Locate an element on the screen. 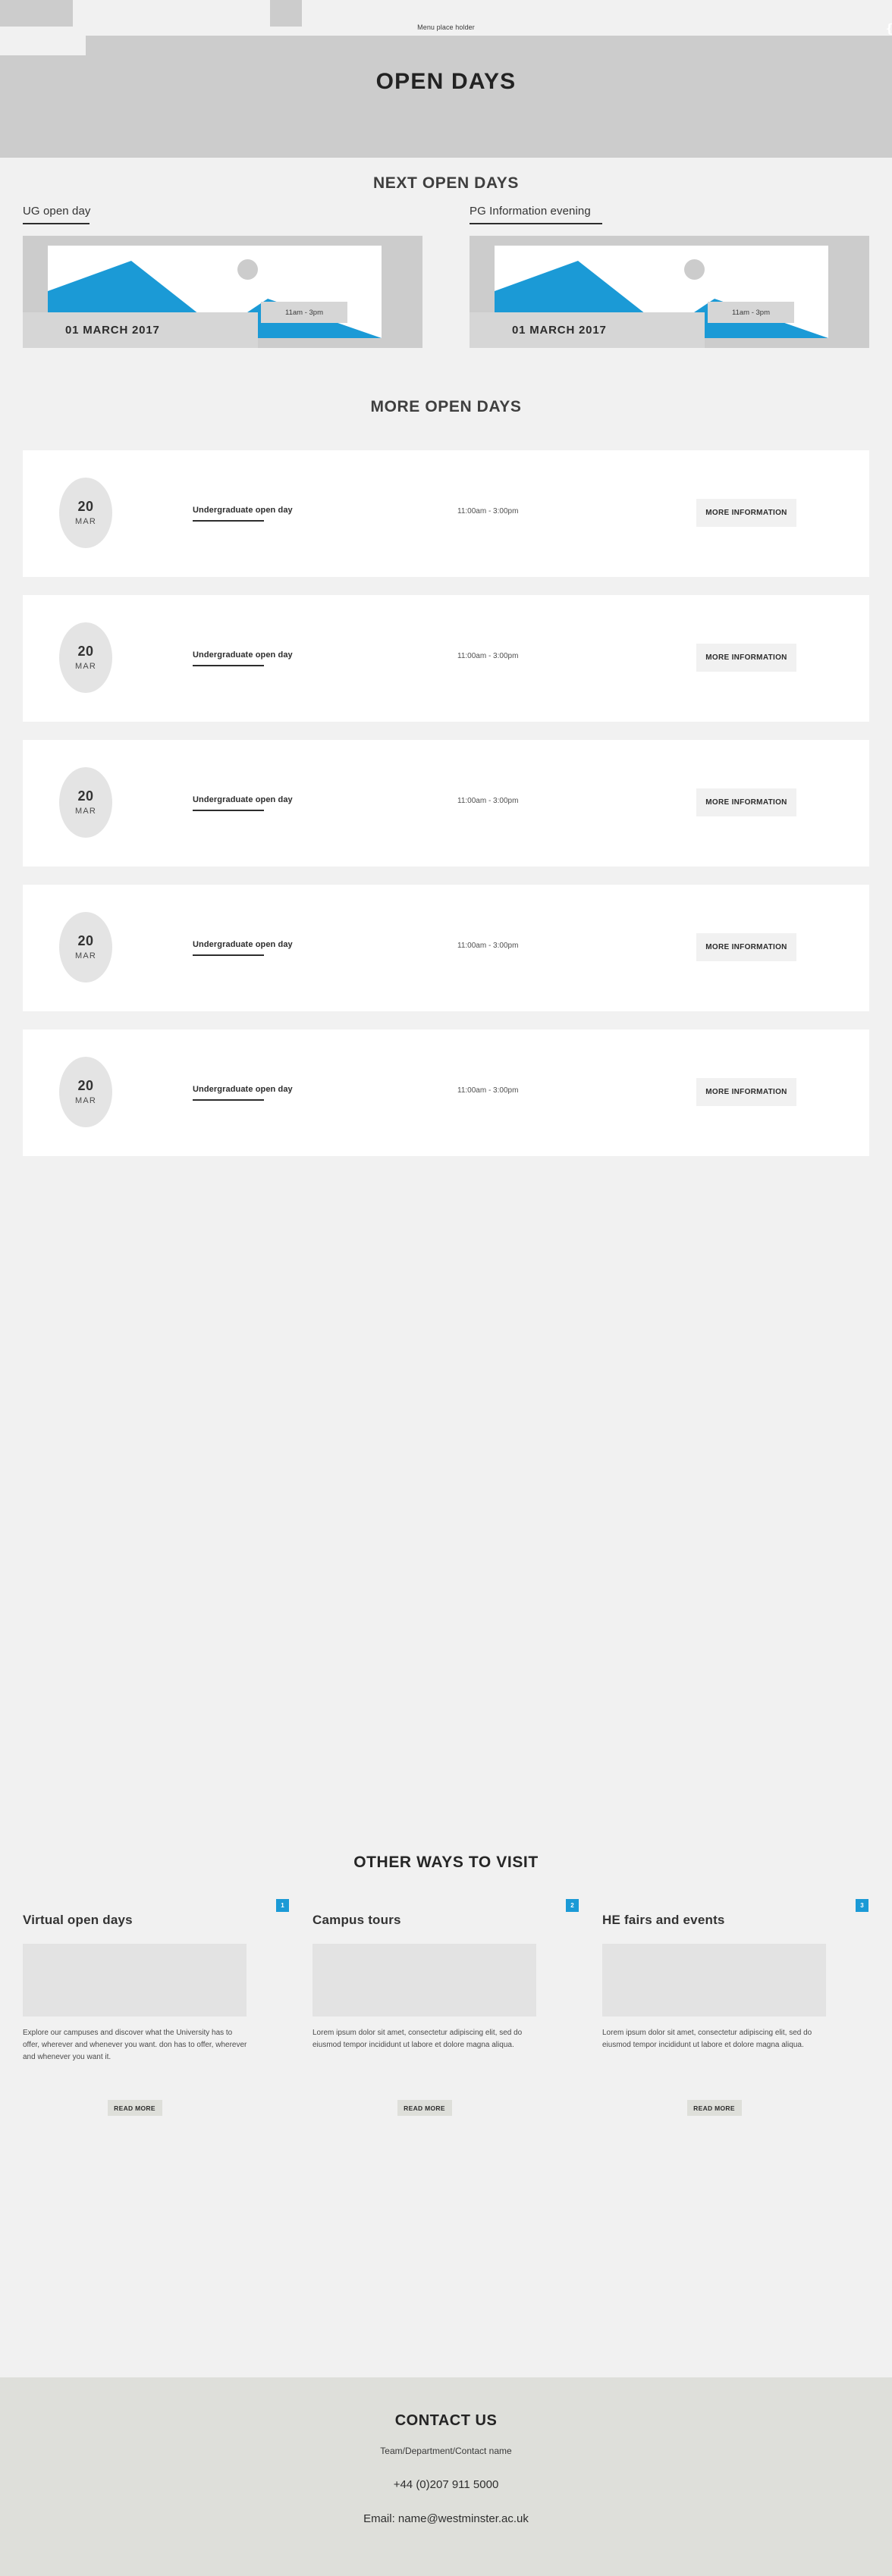 This screenshot has height=2576, width=892. other-way-card-title: Campus tours is located at coordinates (357, 1920).